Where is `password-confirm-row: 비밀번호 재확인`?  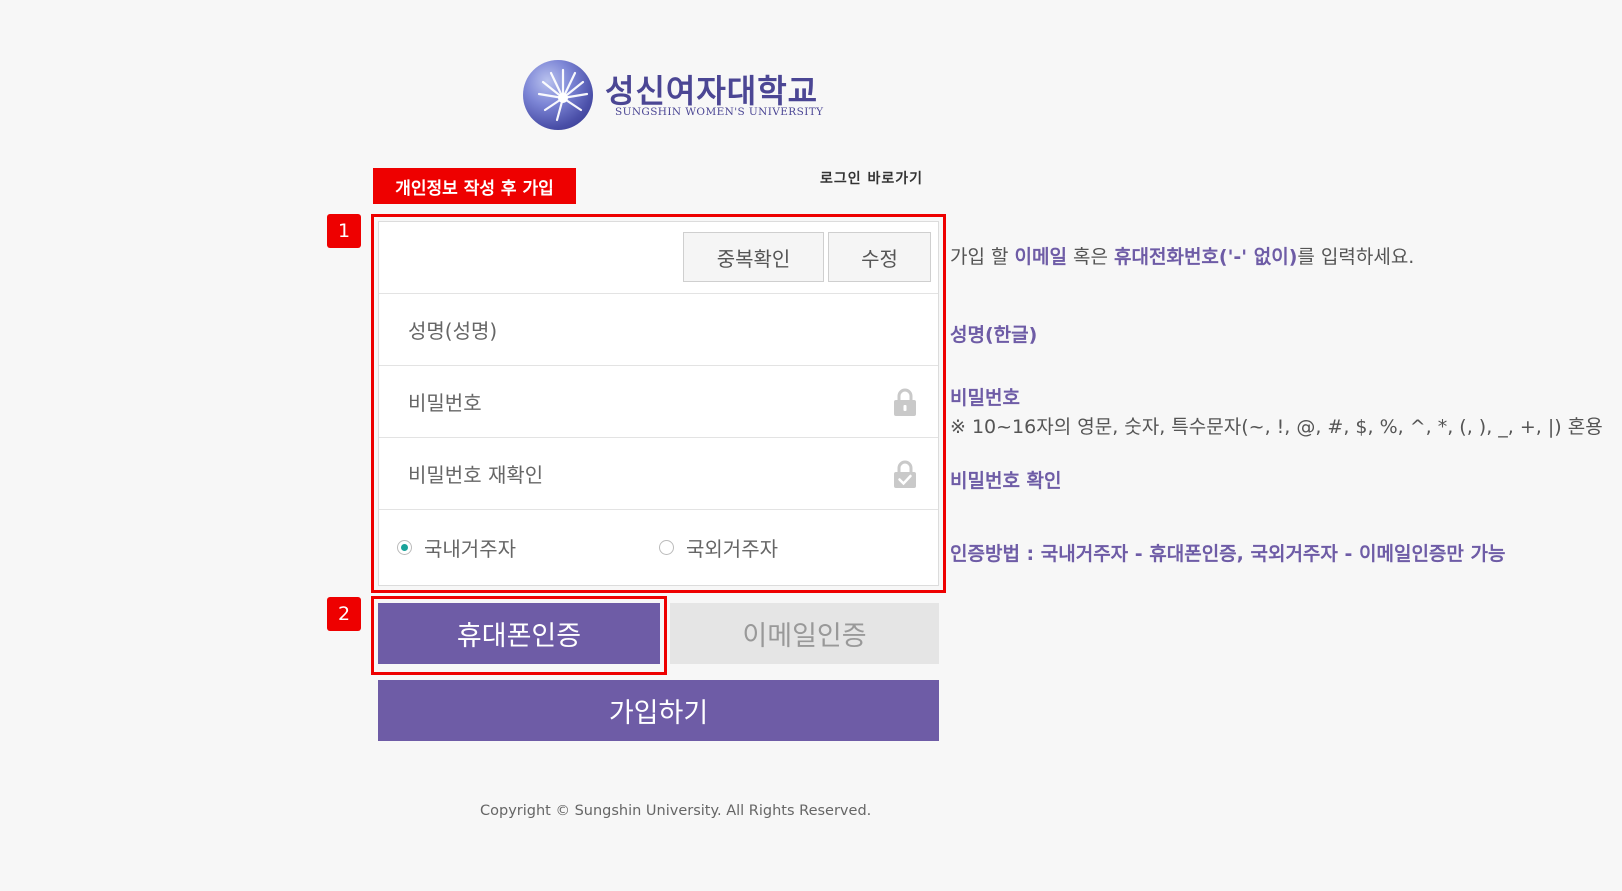
password-confirm-row: 비밀번호 재확인 is located at coordinates (658, 474).